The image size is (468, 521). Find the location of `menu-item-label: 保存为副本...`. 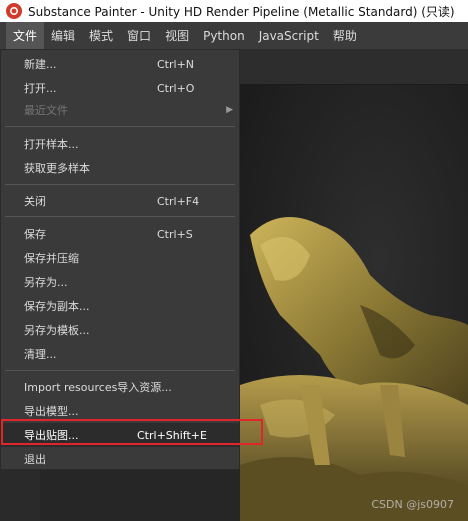

menu-item-label: 保存为副本... is located at coordinates (57, 306).